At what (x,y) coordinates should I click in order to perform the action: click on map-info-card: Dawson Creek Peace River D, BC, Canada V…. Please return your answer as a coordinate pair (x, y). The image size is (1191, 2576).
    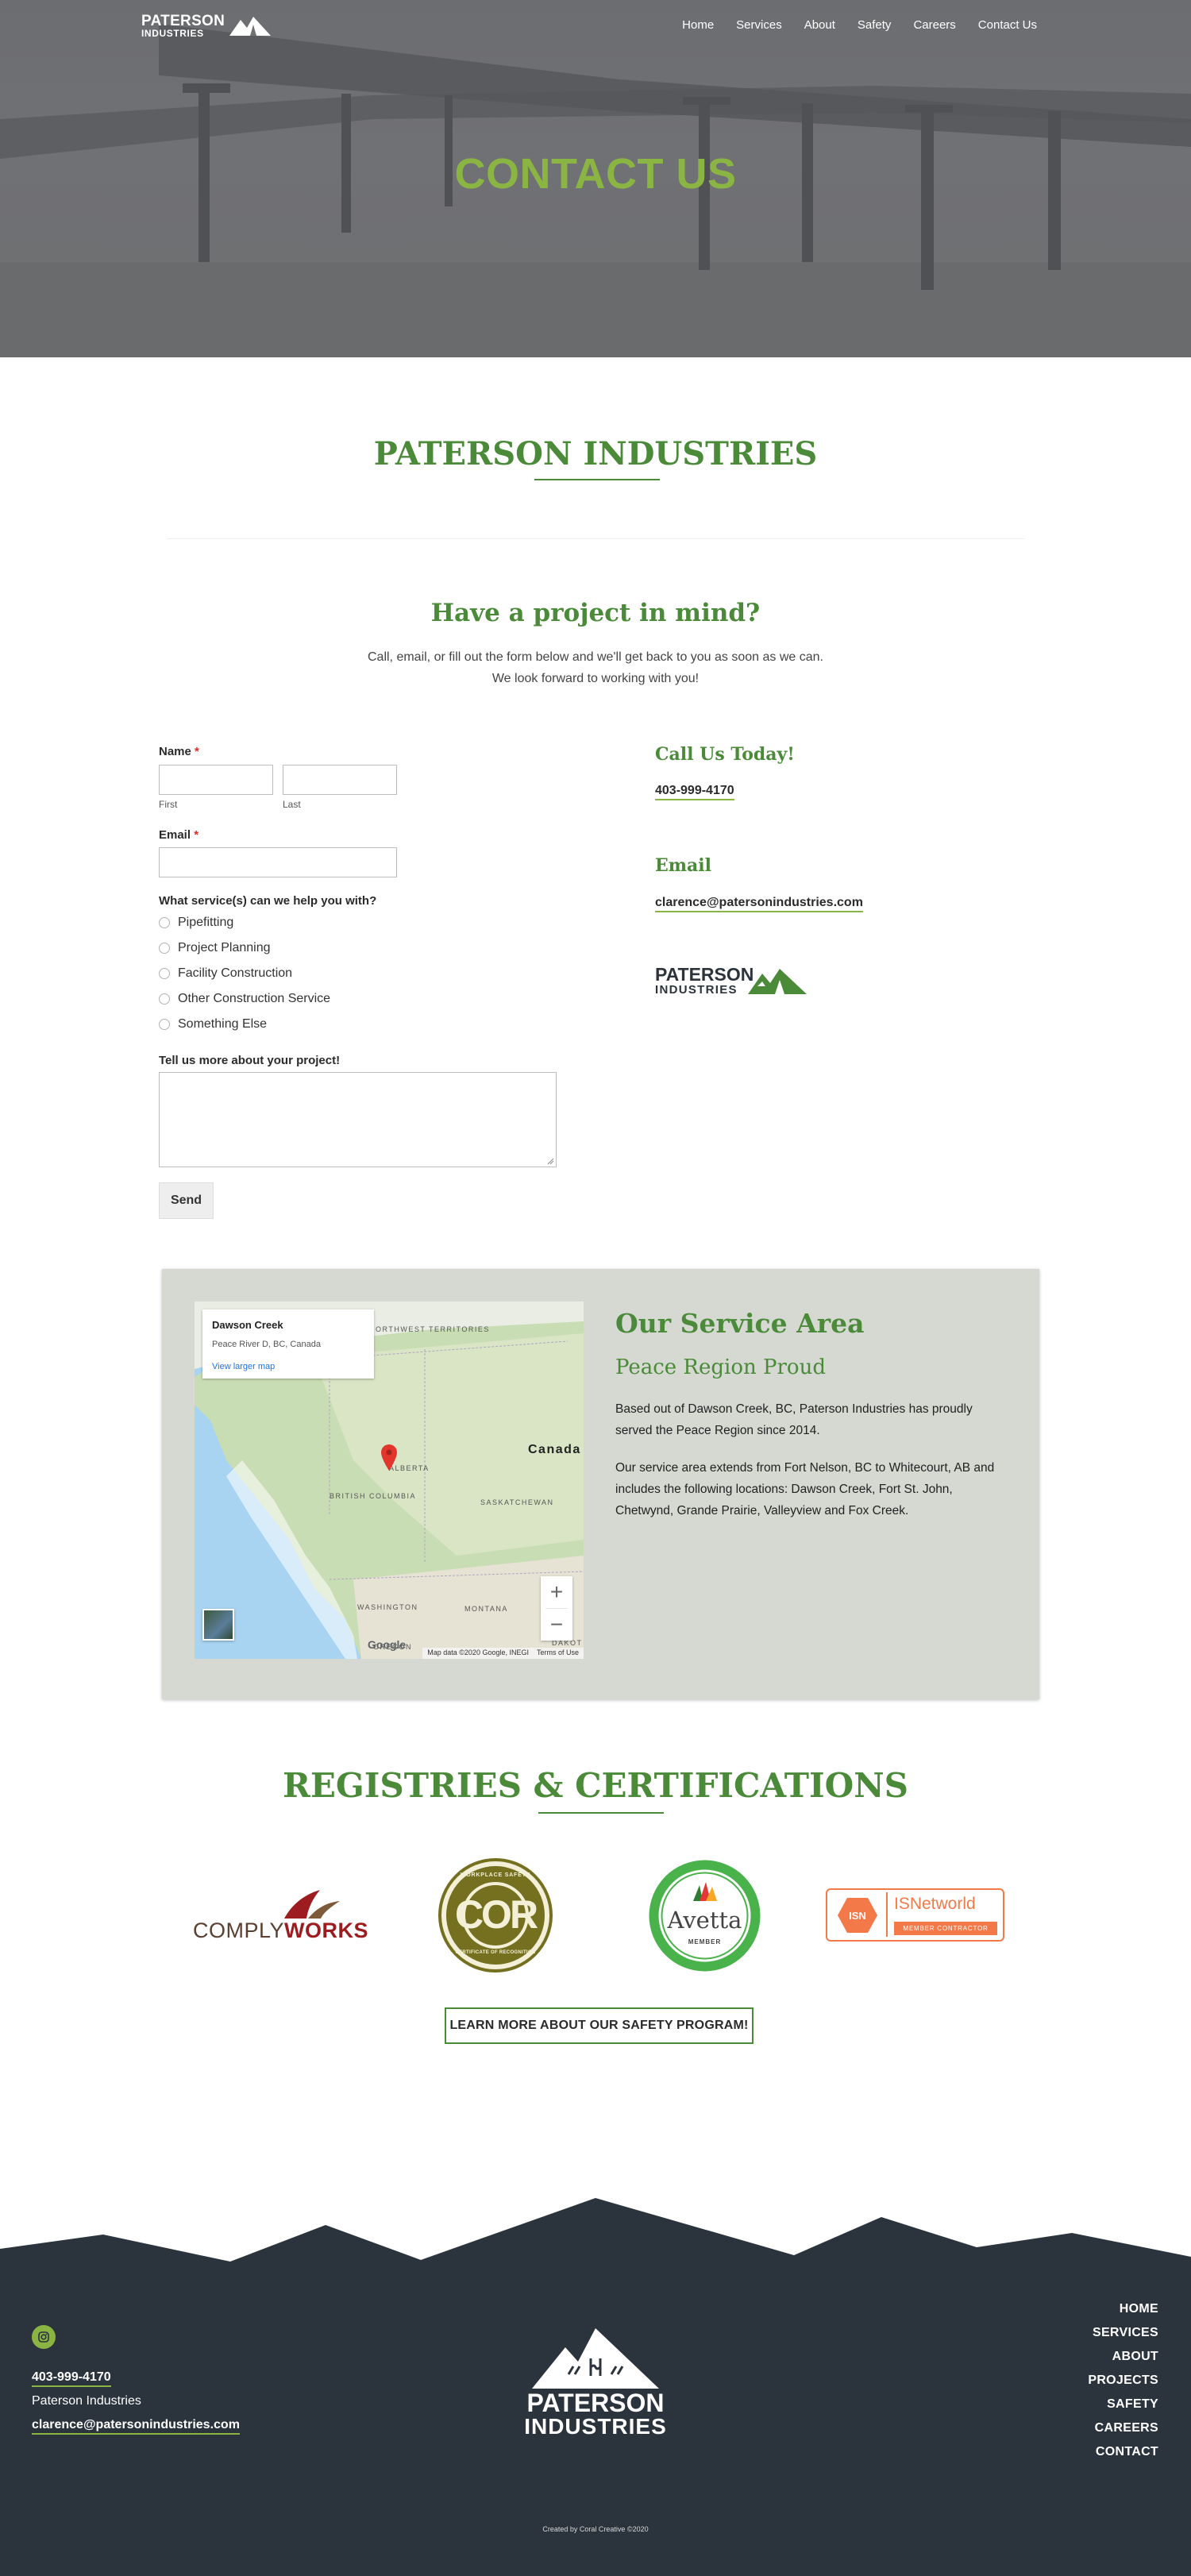
    Looking at the image, I should click on (288, 1344).